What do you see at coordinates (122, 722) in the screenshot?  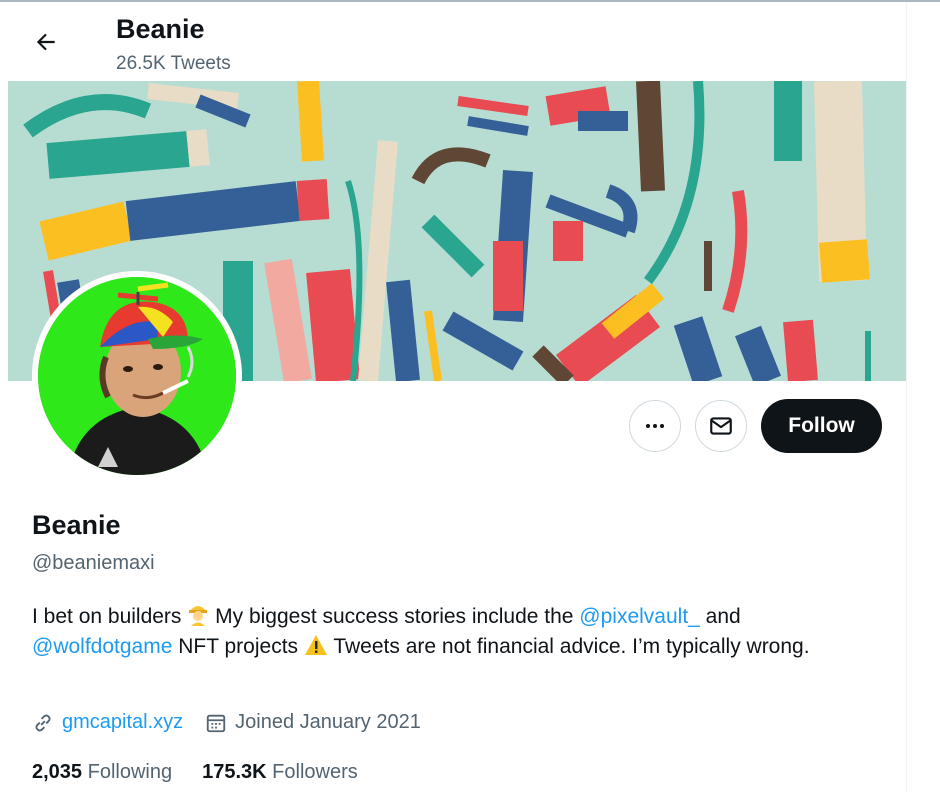 I see `website-link: gmcapital.xyz` at bounding box center [122, 722].